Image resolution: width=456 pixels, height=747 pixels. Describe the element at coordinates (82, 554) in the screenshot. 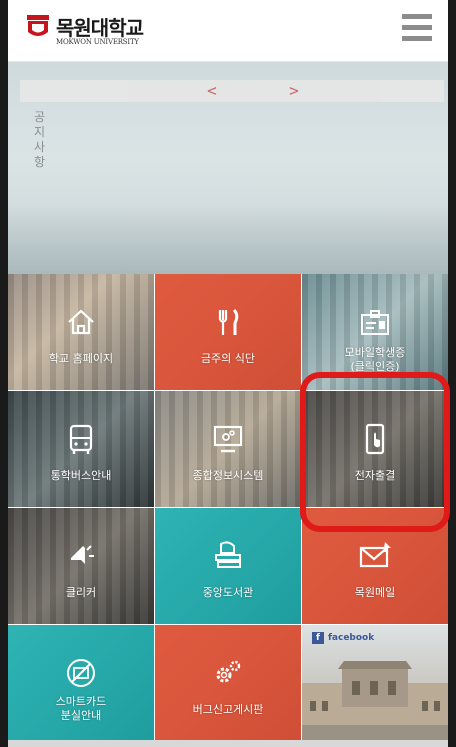

I see `clicker-icon` at that location.